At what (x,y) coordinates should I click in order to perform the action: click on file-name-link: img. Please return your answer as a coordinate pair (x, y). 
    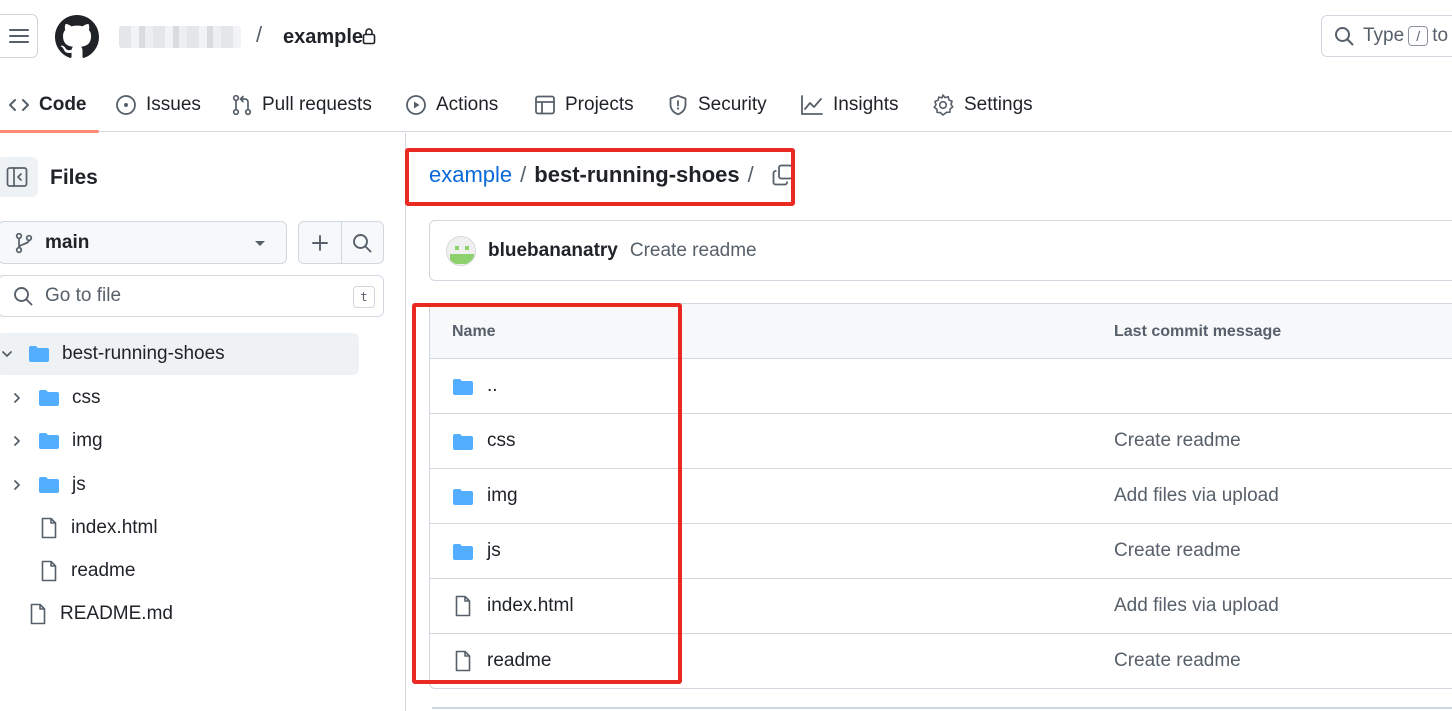
    Looking at the image, I should click on (502, 496).